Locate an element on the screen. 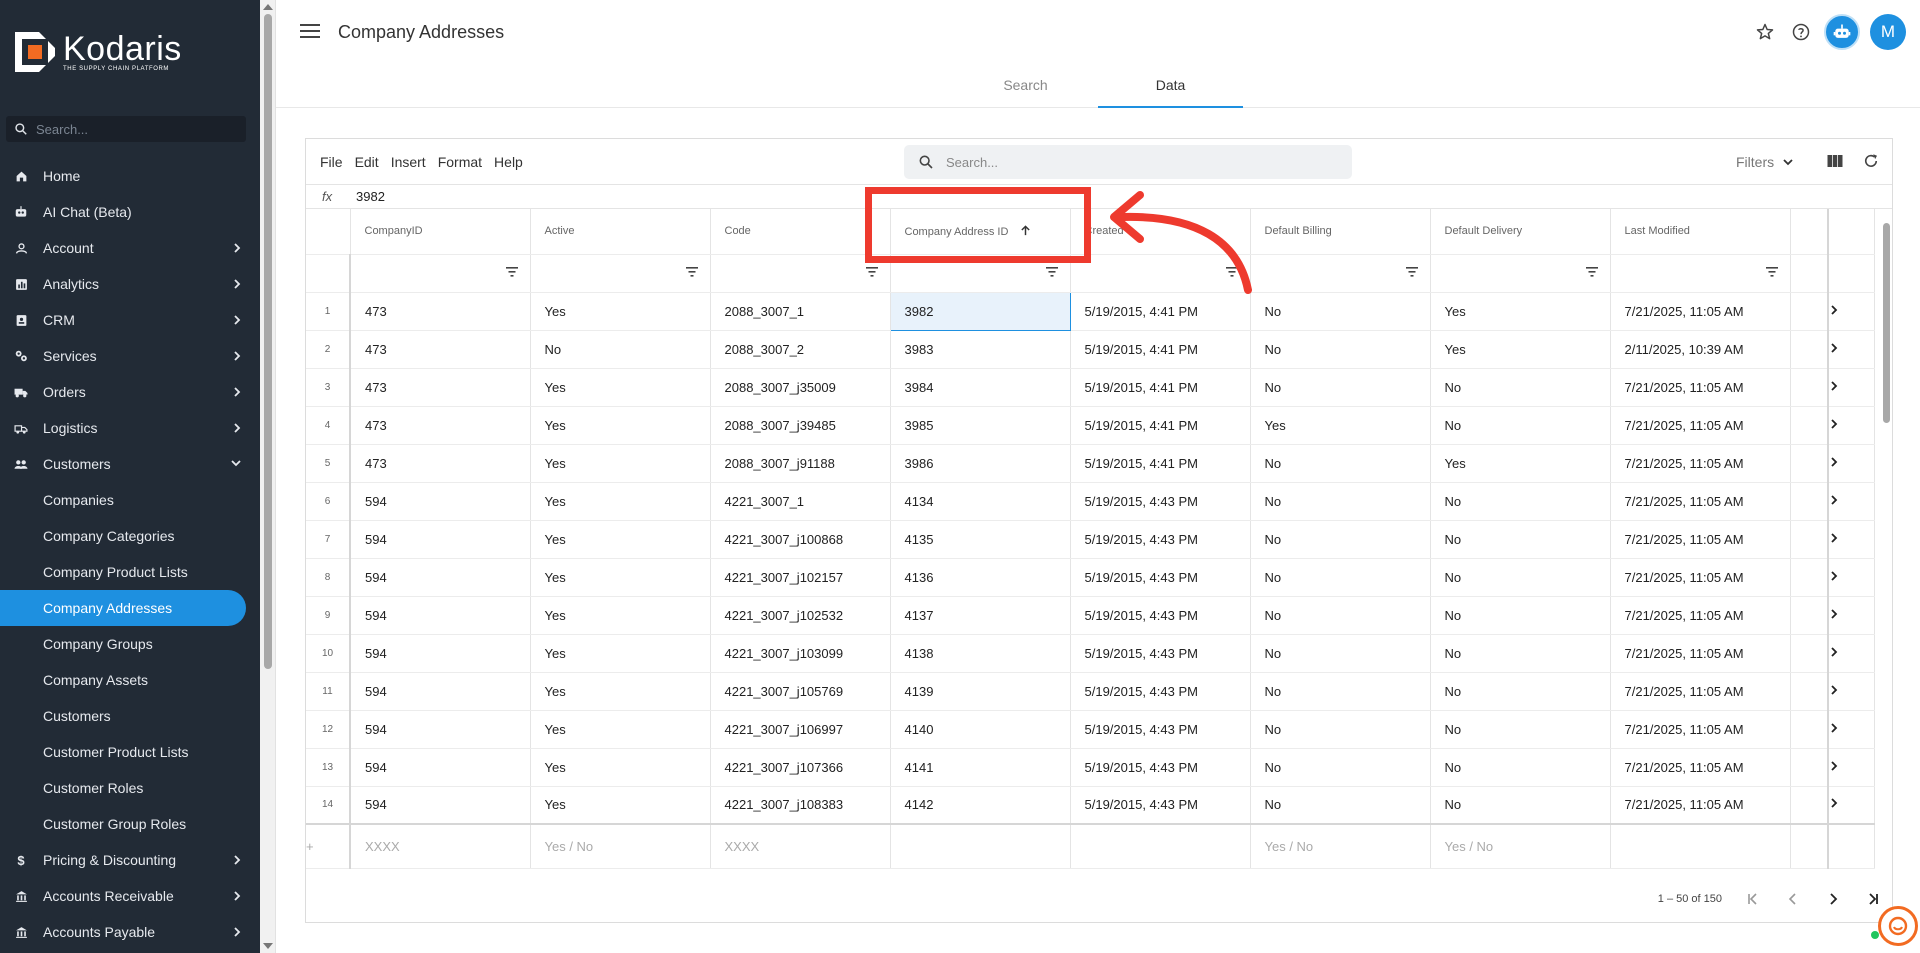  sidebar-subitem-company-assets: Company Assets is located at coordinates (130, 680).